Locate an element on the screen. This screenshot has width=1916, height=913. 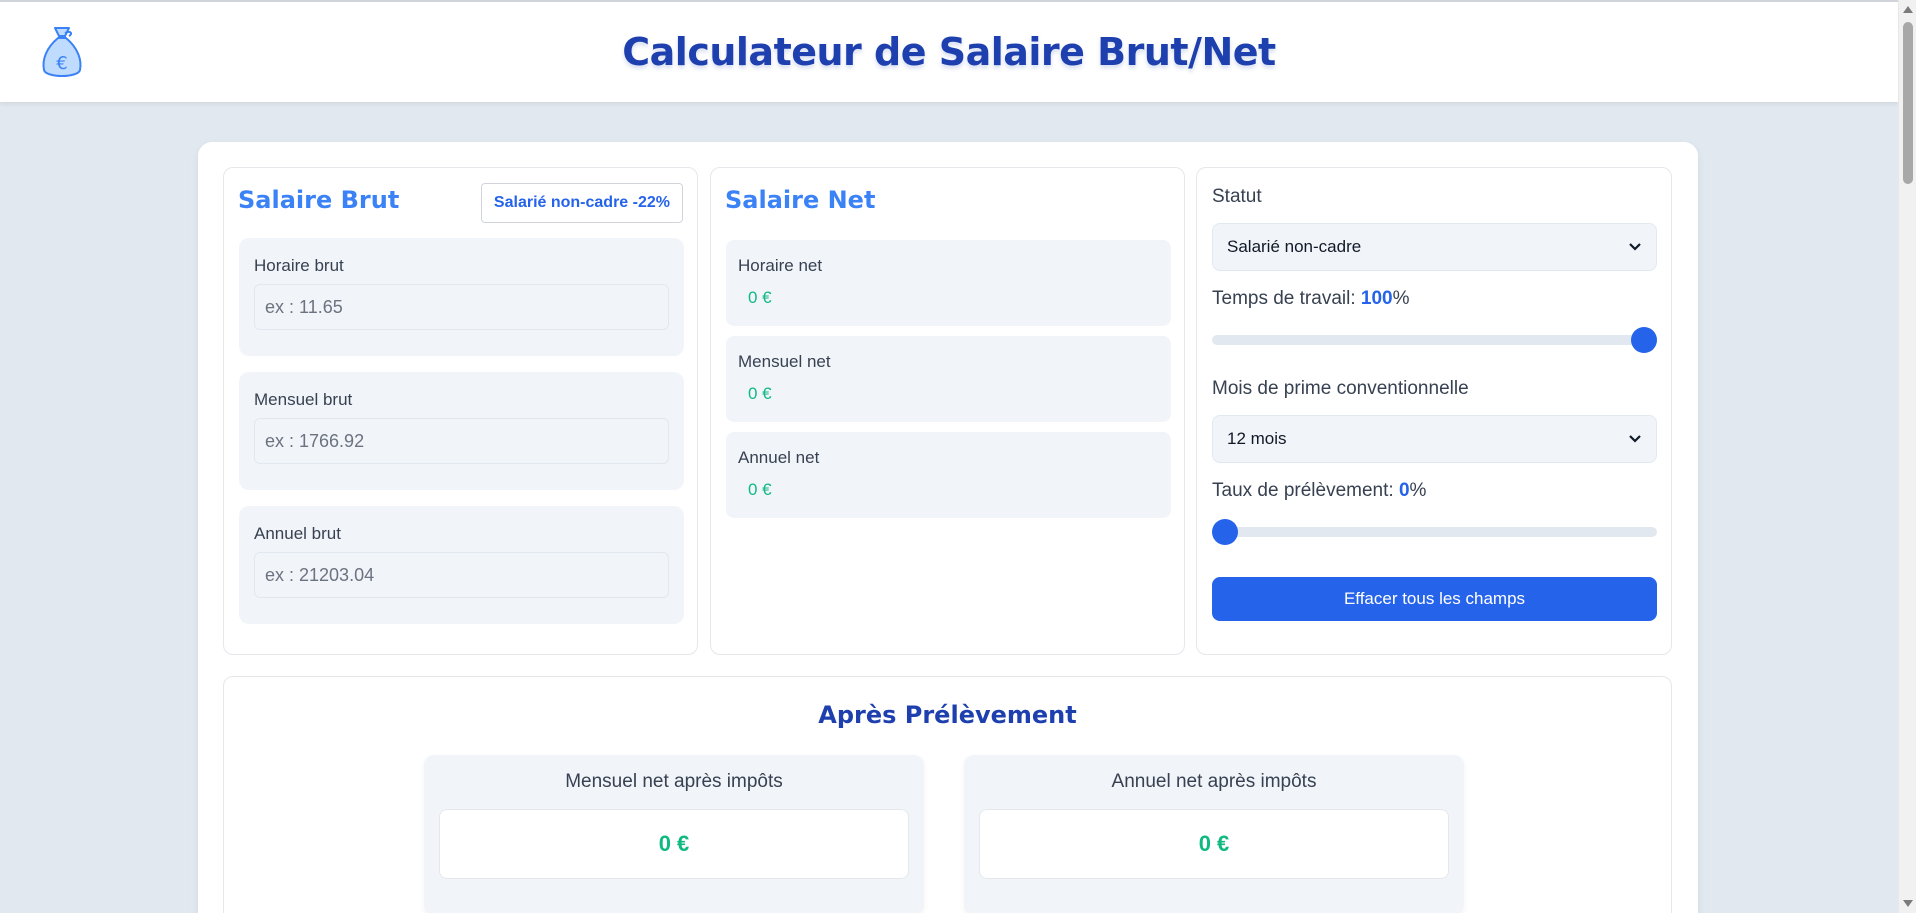
tax-rate-slider-thumb is located at coordinates (1225, 532).